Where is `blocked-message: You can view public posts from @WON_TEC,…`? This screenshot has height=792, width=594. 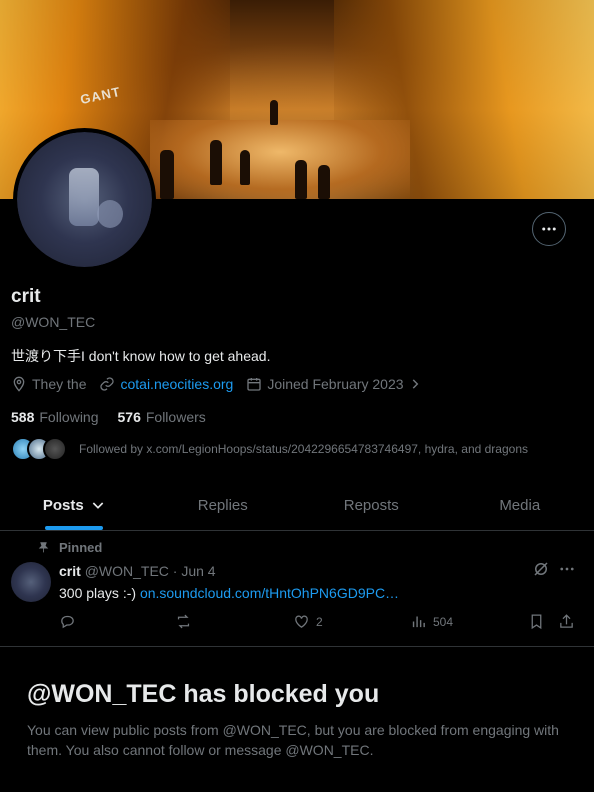 blocked-message: You can view public posts from @WON_TEC,… is located at coordinates (293, 740).